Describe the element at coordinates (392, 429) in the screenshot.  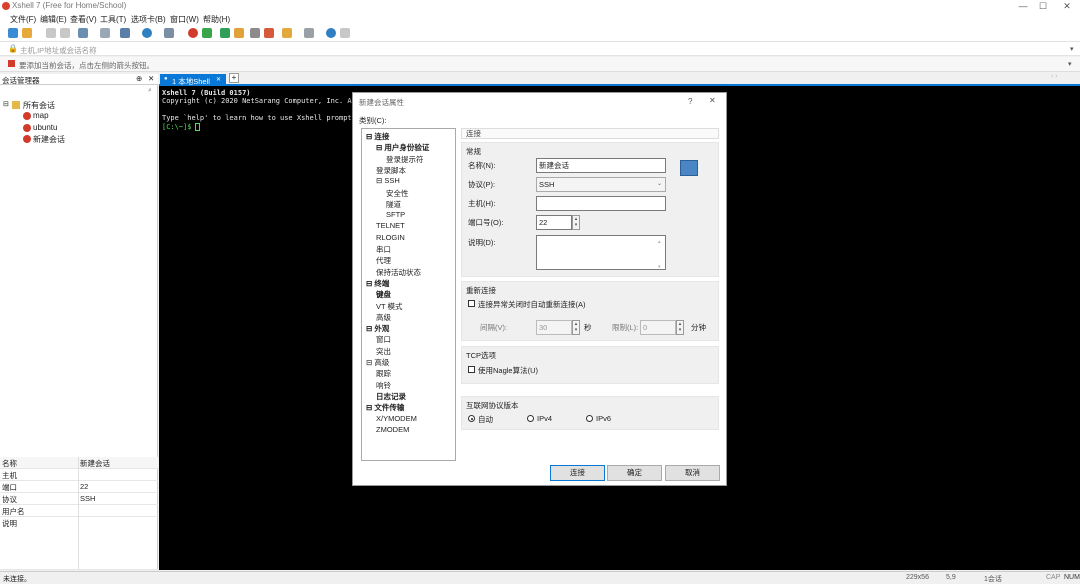
I see `category-item: ZMODEM` at that location.